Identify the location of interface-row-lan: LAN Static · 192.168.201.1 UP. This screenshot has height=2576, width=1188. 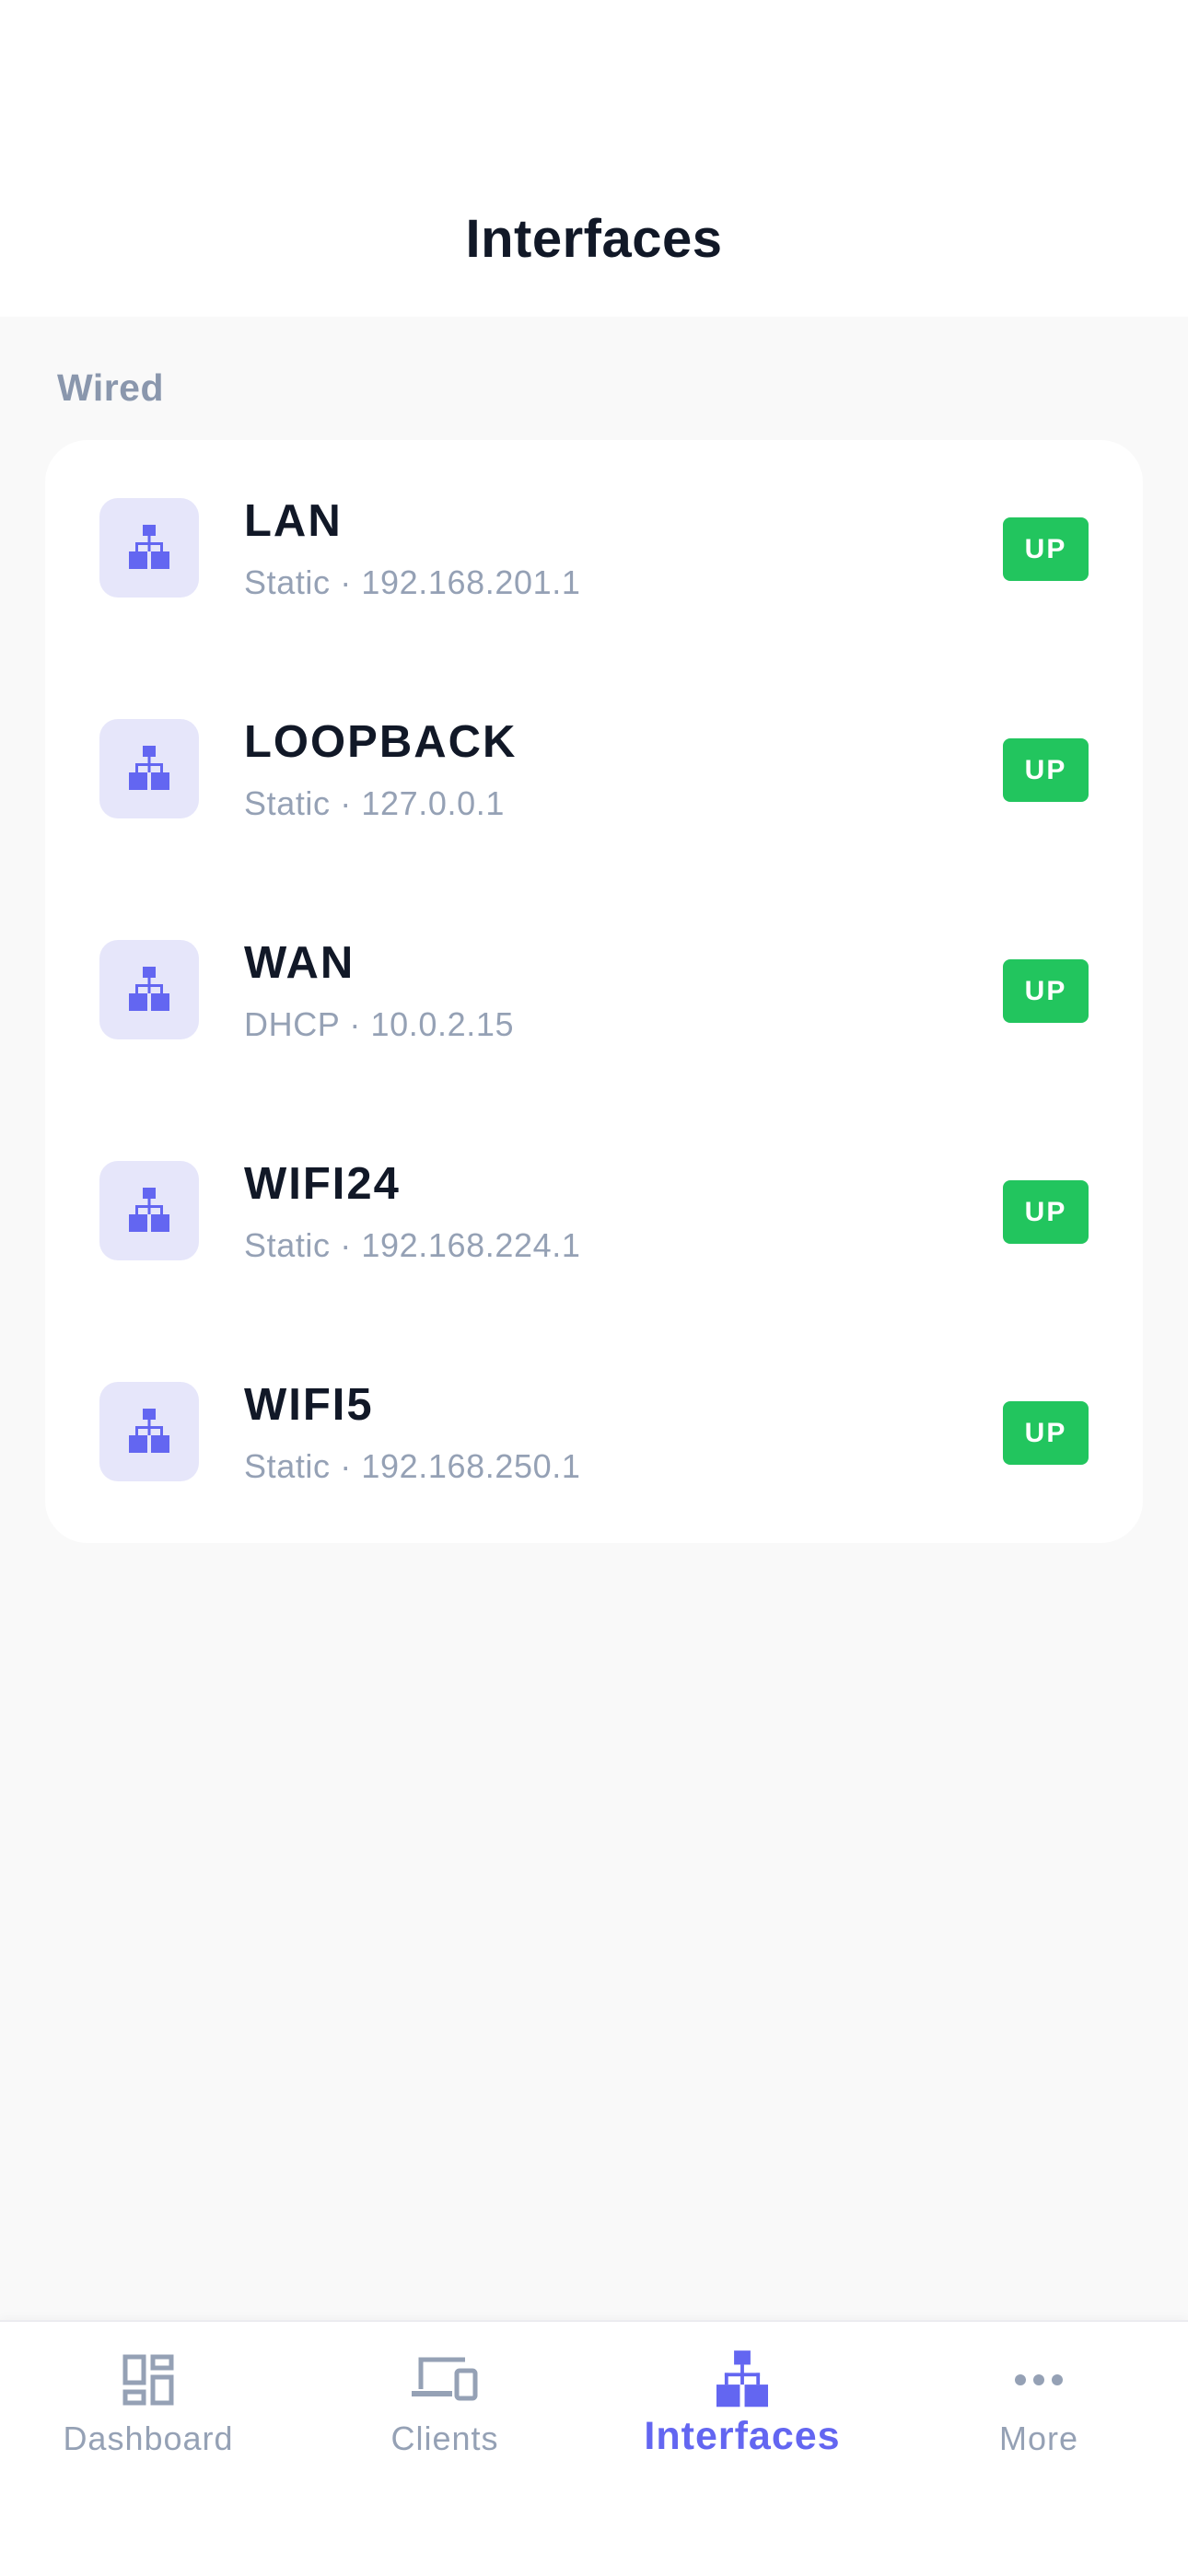
(594, 550).